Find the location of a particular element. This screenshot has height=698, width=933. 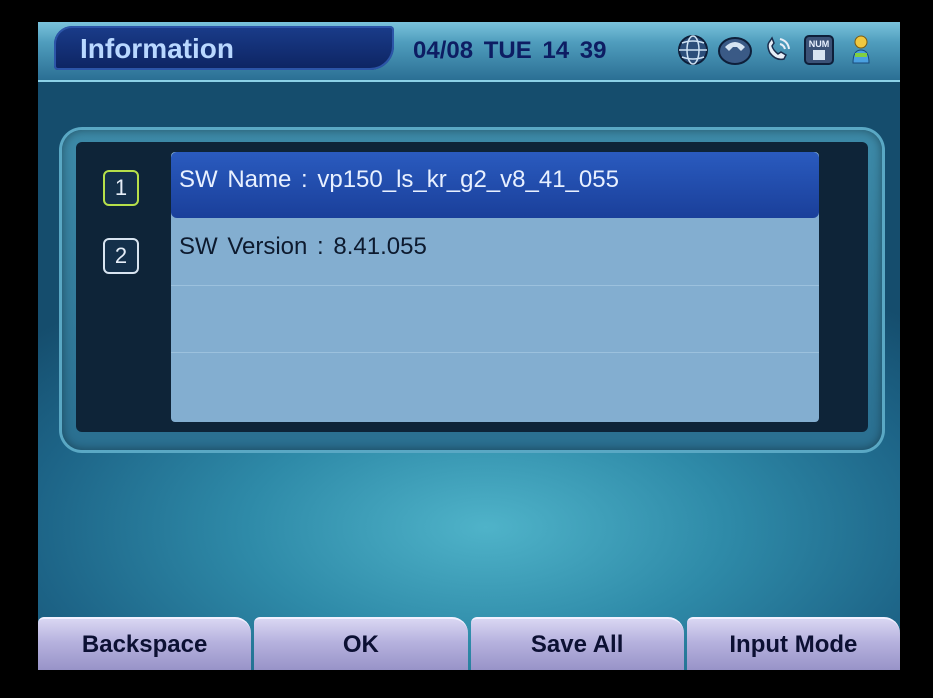

num-lock-label: NUM is located at coordinates (819, 44).